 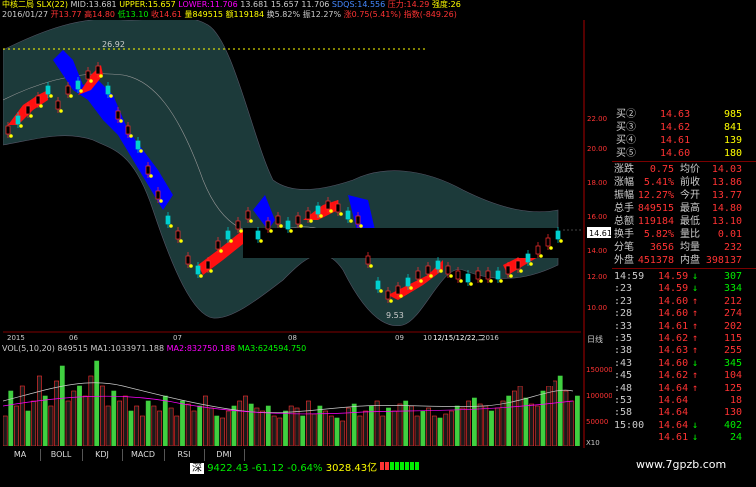 I want to click on tick-time: :23, so click(x=623, y=301).